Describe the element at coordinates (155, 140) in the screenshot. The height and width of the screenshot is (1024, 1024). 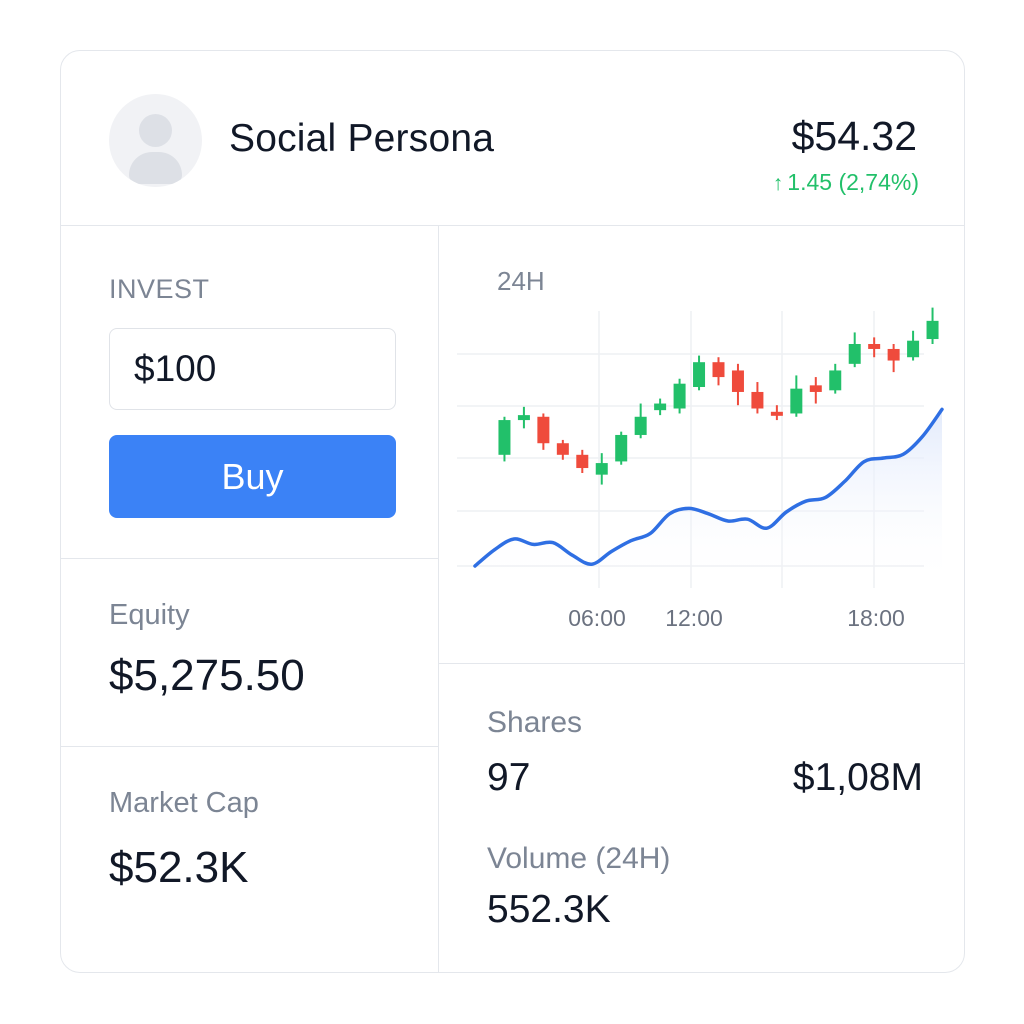
I see `user-avatar-icon` at that location.